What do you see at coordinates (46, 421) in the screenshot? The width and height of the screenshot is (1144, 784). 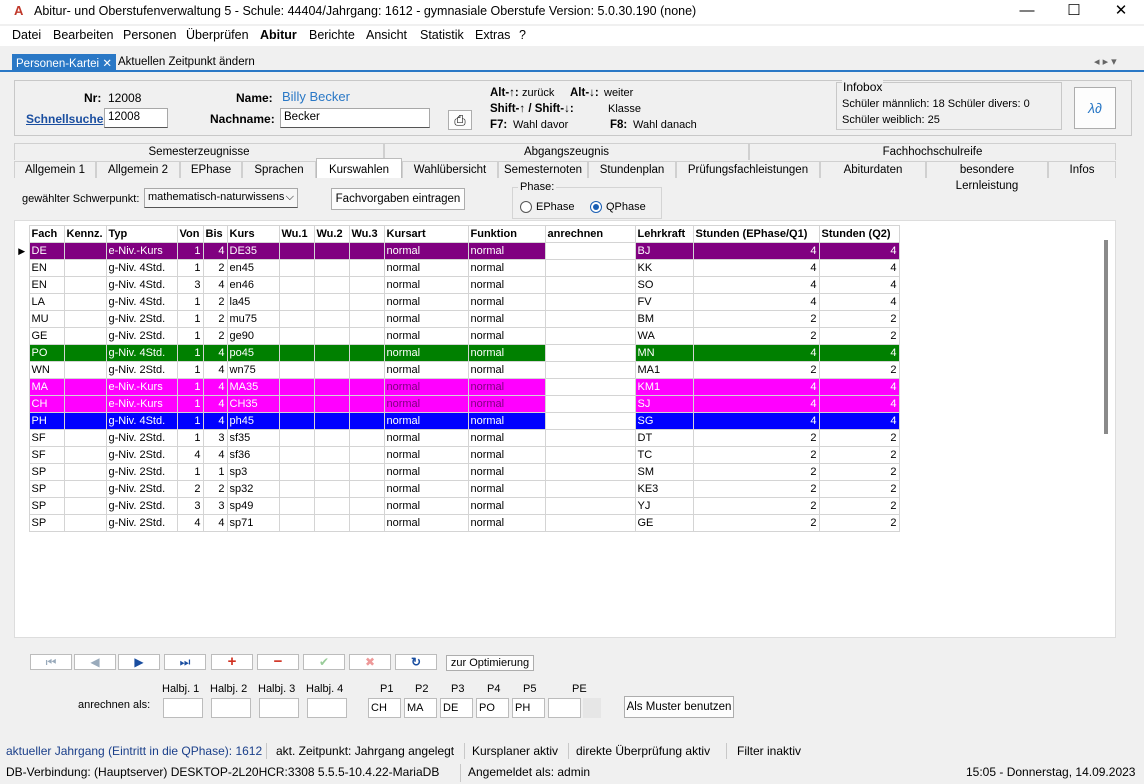 I see `table-cell: PH` at bounding box center [46, 421].